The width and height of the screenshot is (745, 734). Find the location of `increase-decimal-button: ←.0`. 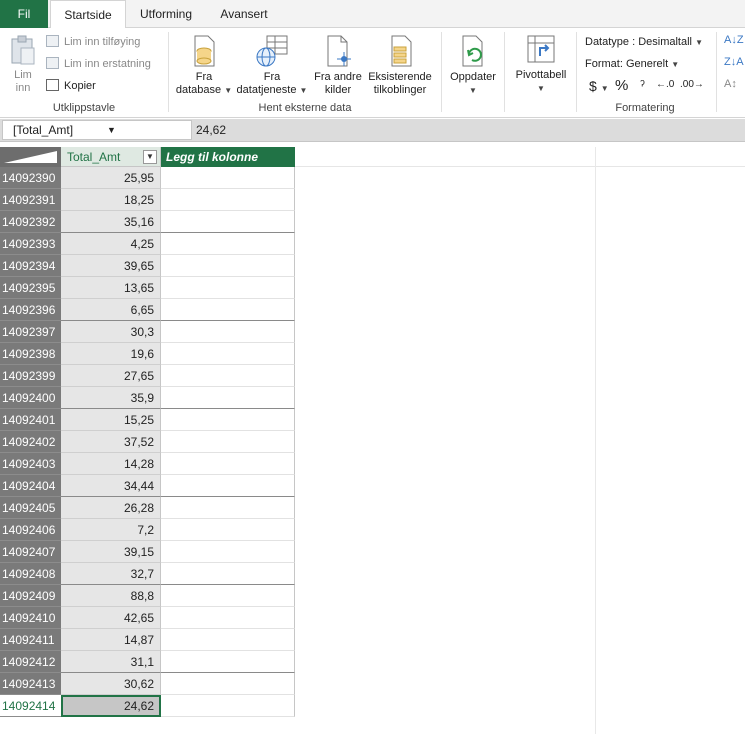

increase-decimal-button: ←.0 is located at coordinates (665, 84).